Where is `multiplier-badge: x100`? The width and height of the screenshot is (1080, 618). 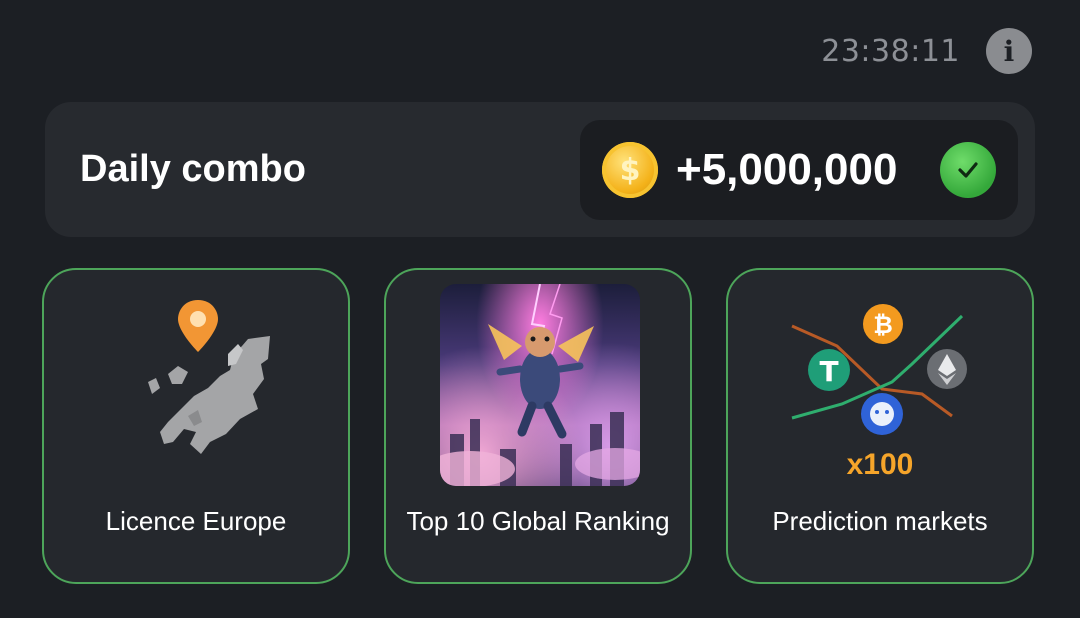 multiplier-badge: x100 is located at coordinates (880, 464).